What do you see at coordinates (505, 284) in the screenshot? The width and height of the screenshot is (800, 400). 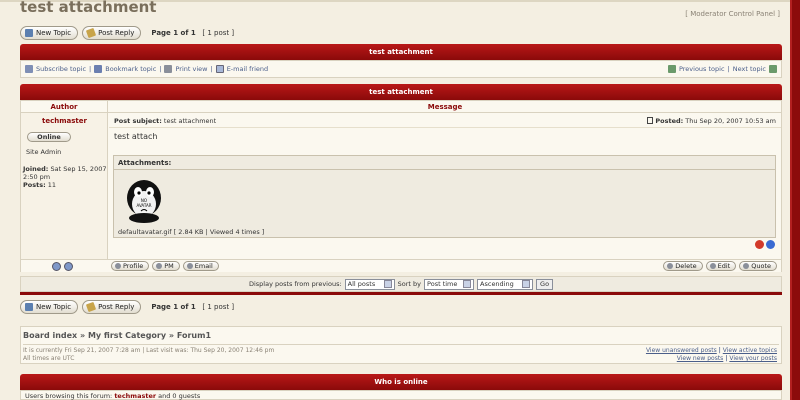 I see `sort-direction-select: Ascending` at bounding box center [505, 284].